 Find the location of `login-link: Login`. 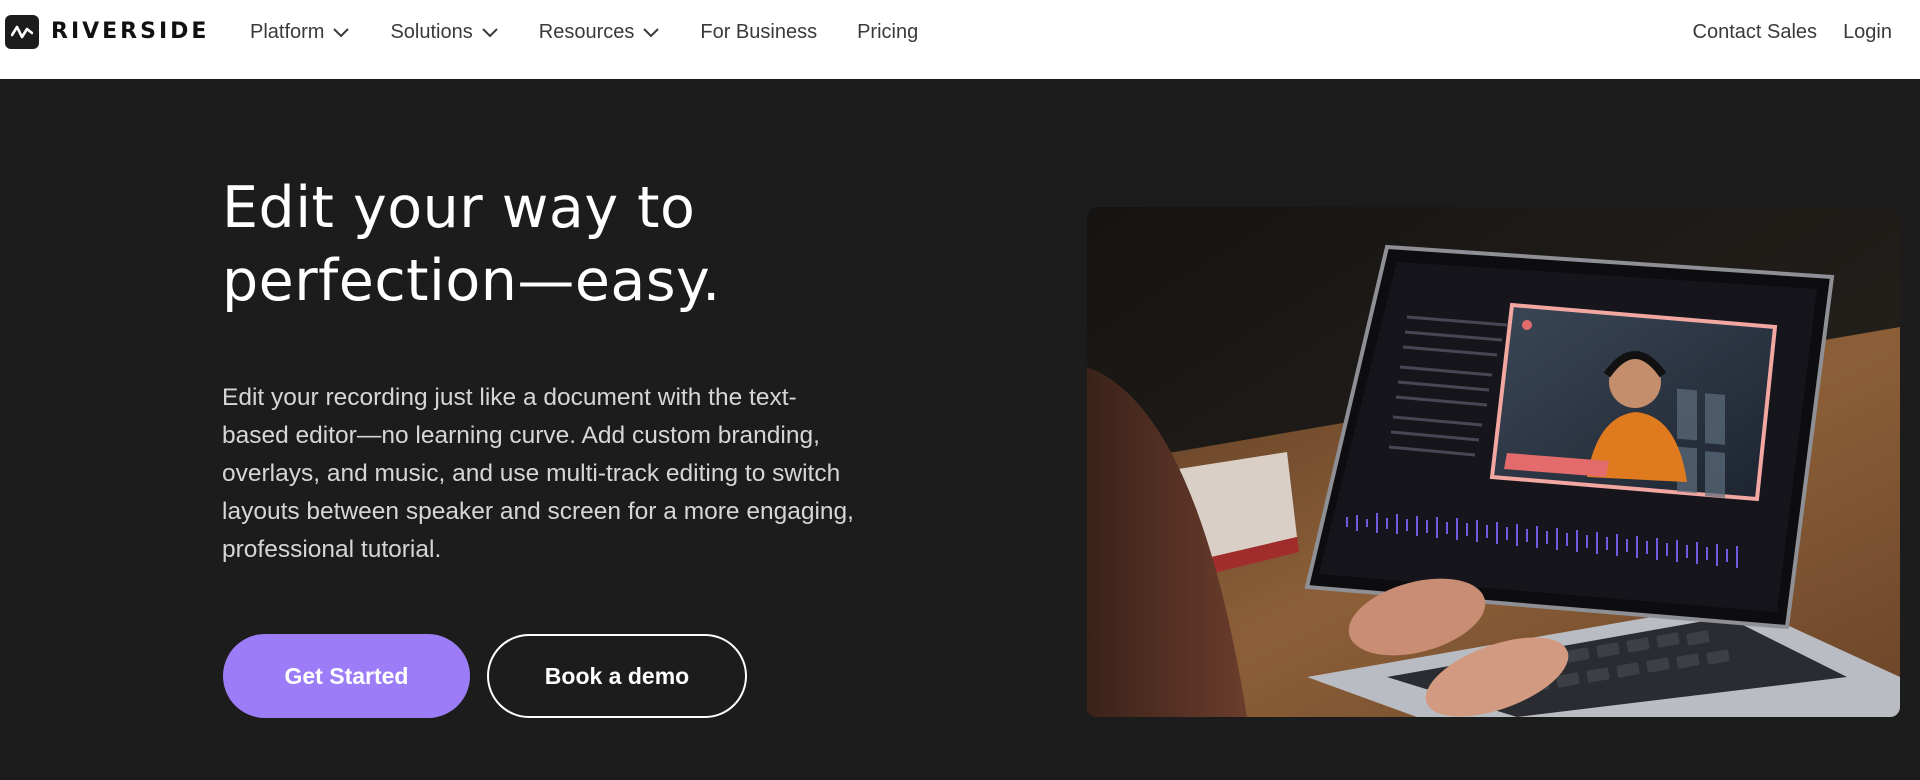

login-link: Login is located at coordinates (1867, 32).